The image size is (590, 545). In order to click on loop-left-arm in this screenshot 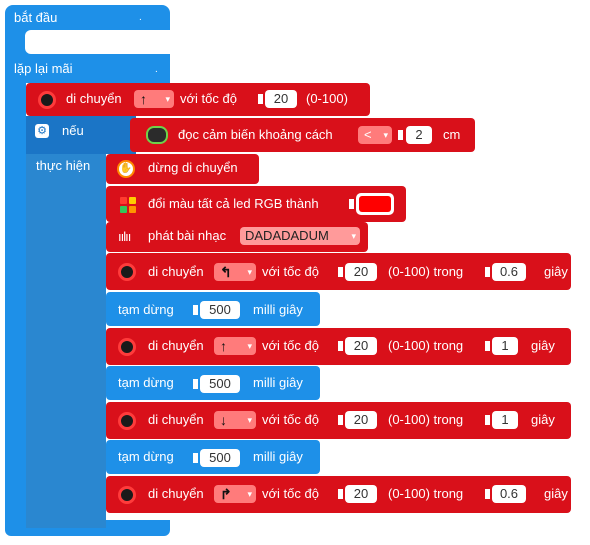, I will do `click(15, 305)`.